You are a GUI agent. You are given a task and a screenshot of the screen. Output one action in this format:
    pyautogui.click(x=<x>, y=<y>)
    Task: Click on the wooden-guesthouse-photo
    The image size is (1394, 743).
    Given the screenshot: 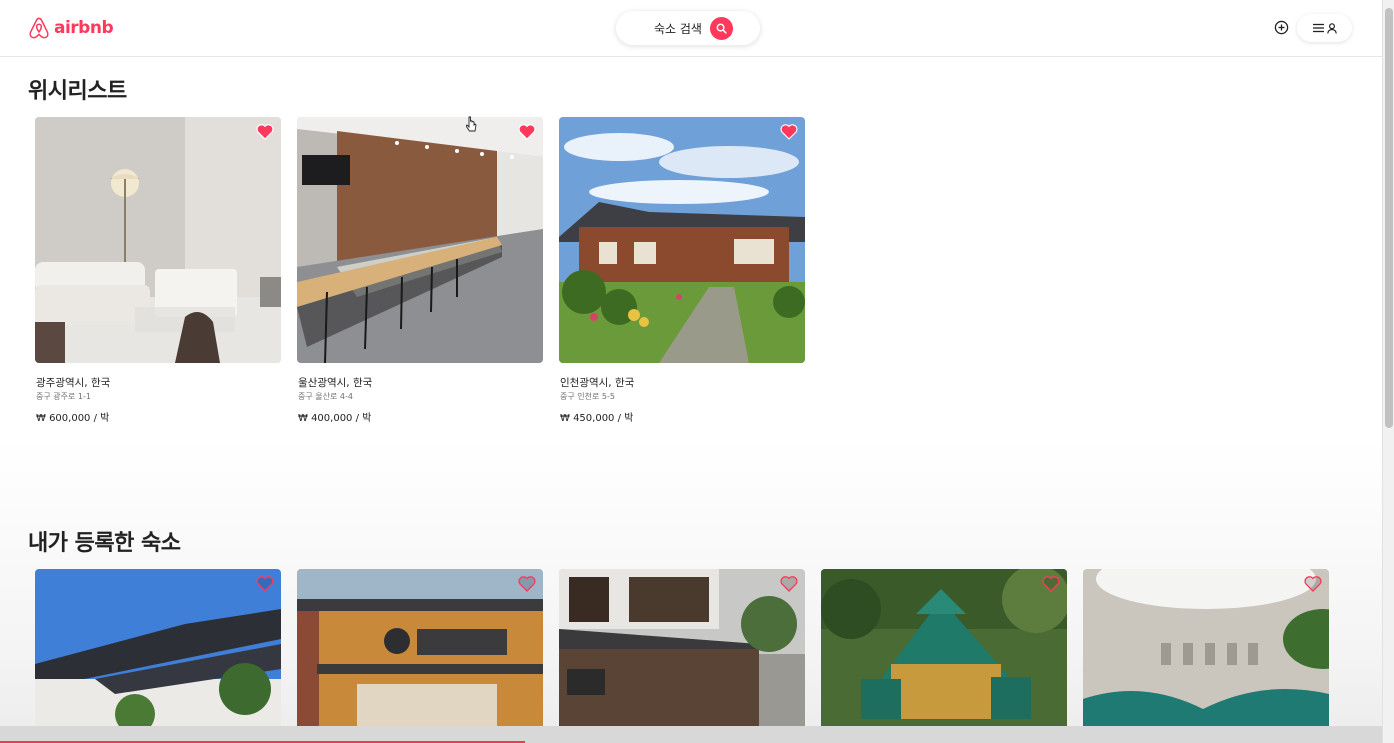 What is the action you would take?
    pyautogui.click(x=682, y=647)
    